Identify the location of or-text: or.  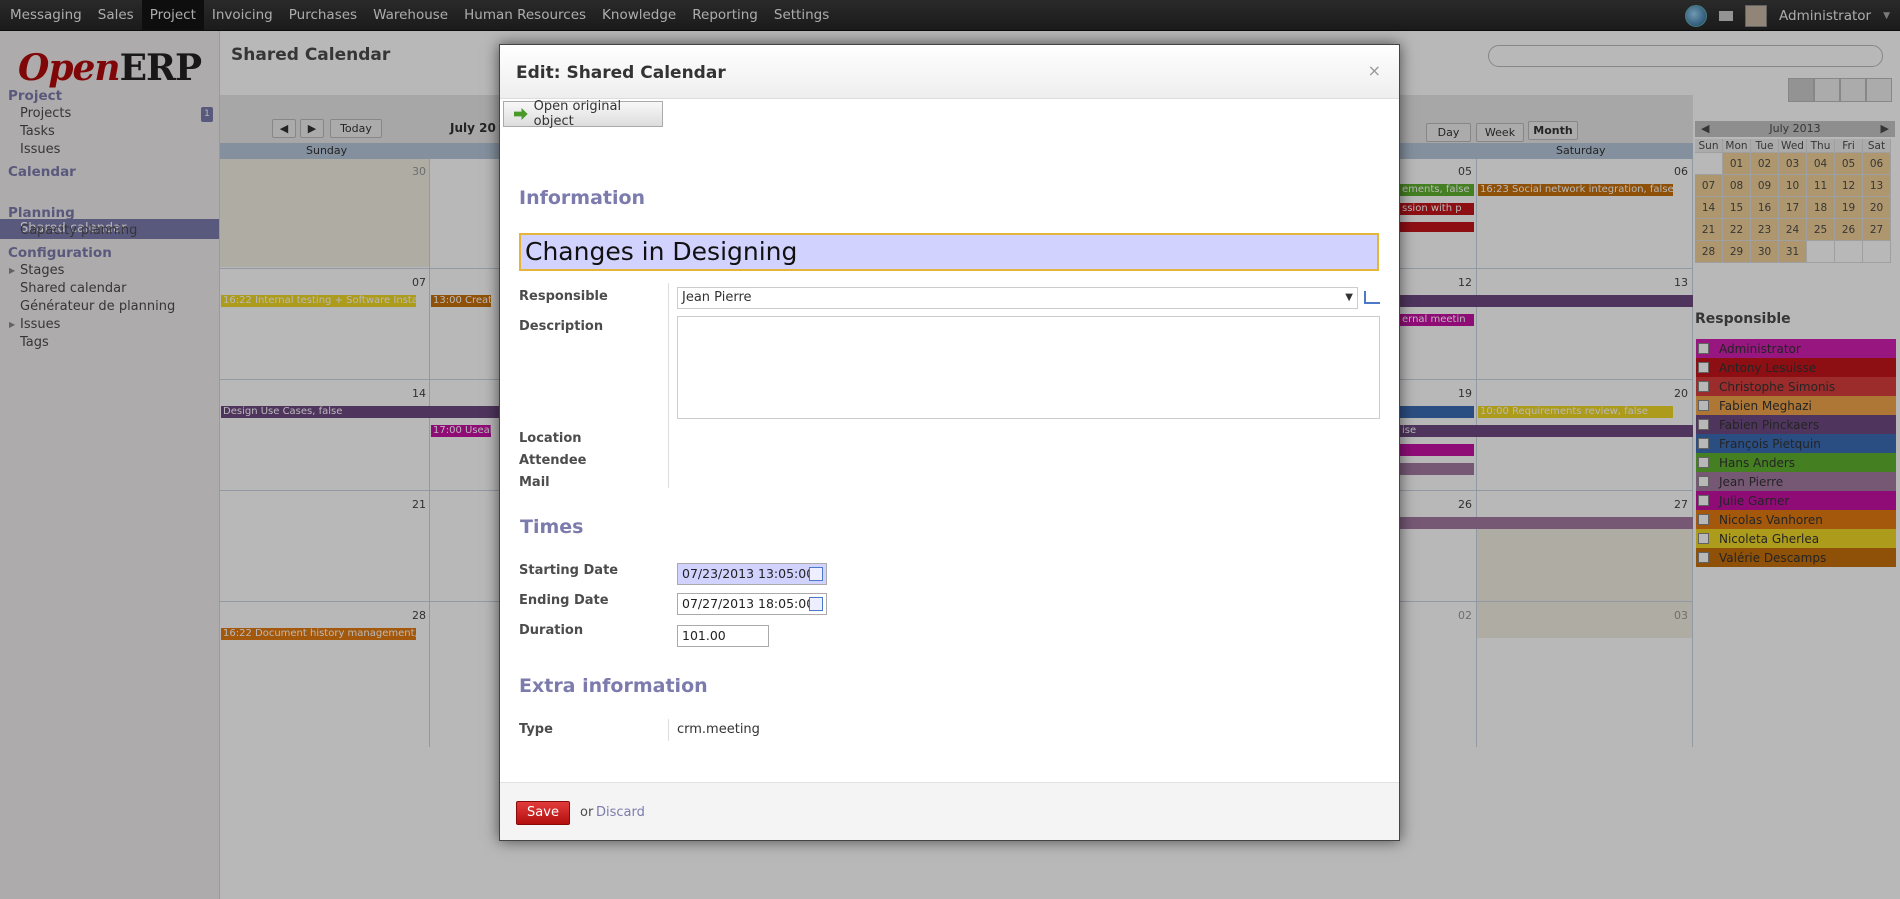
(587, 812).